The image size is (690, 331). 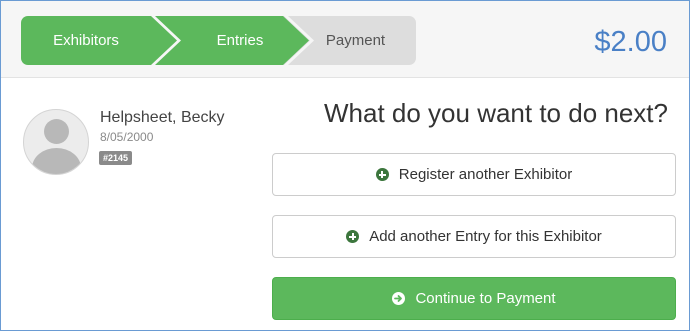 What do you see at coordinates (630, 42) in the screenshot?
I see `order-total: $2.00` at bounding box center [630, 42].